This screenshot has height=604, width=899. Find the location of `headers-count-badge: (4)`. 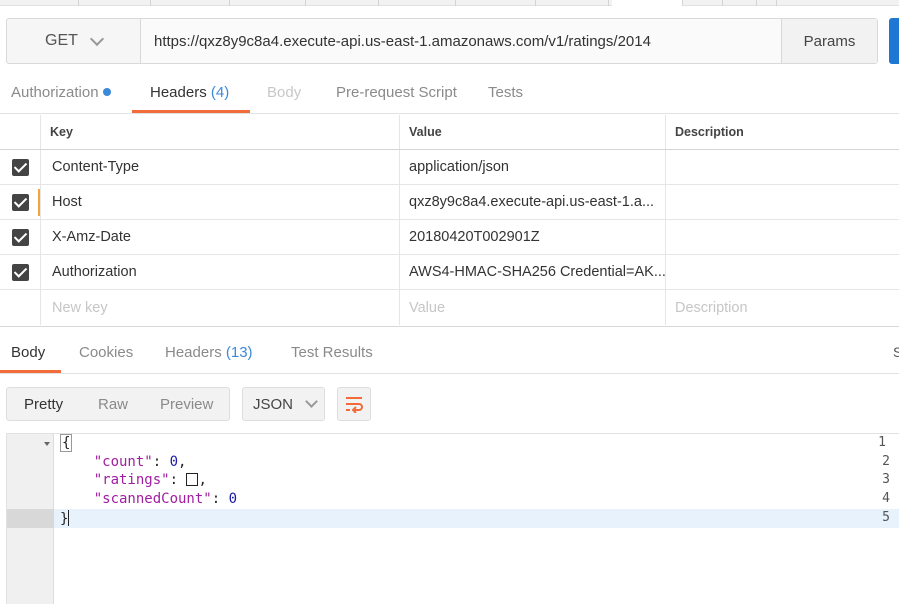

headers-count-badge: (4) is located at coordinates (220, 92).